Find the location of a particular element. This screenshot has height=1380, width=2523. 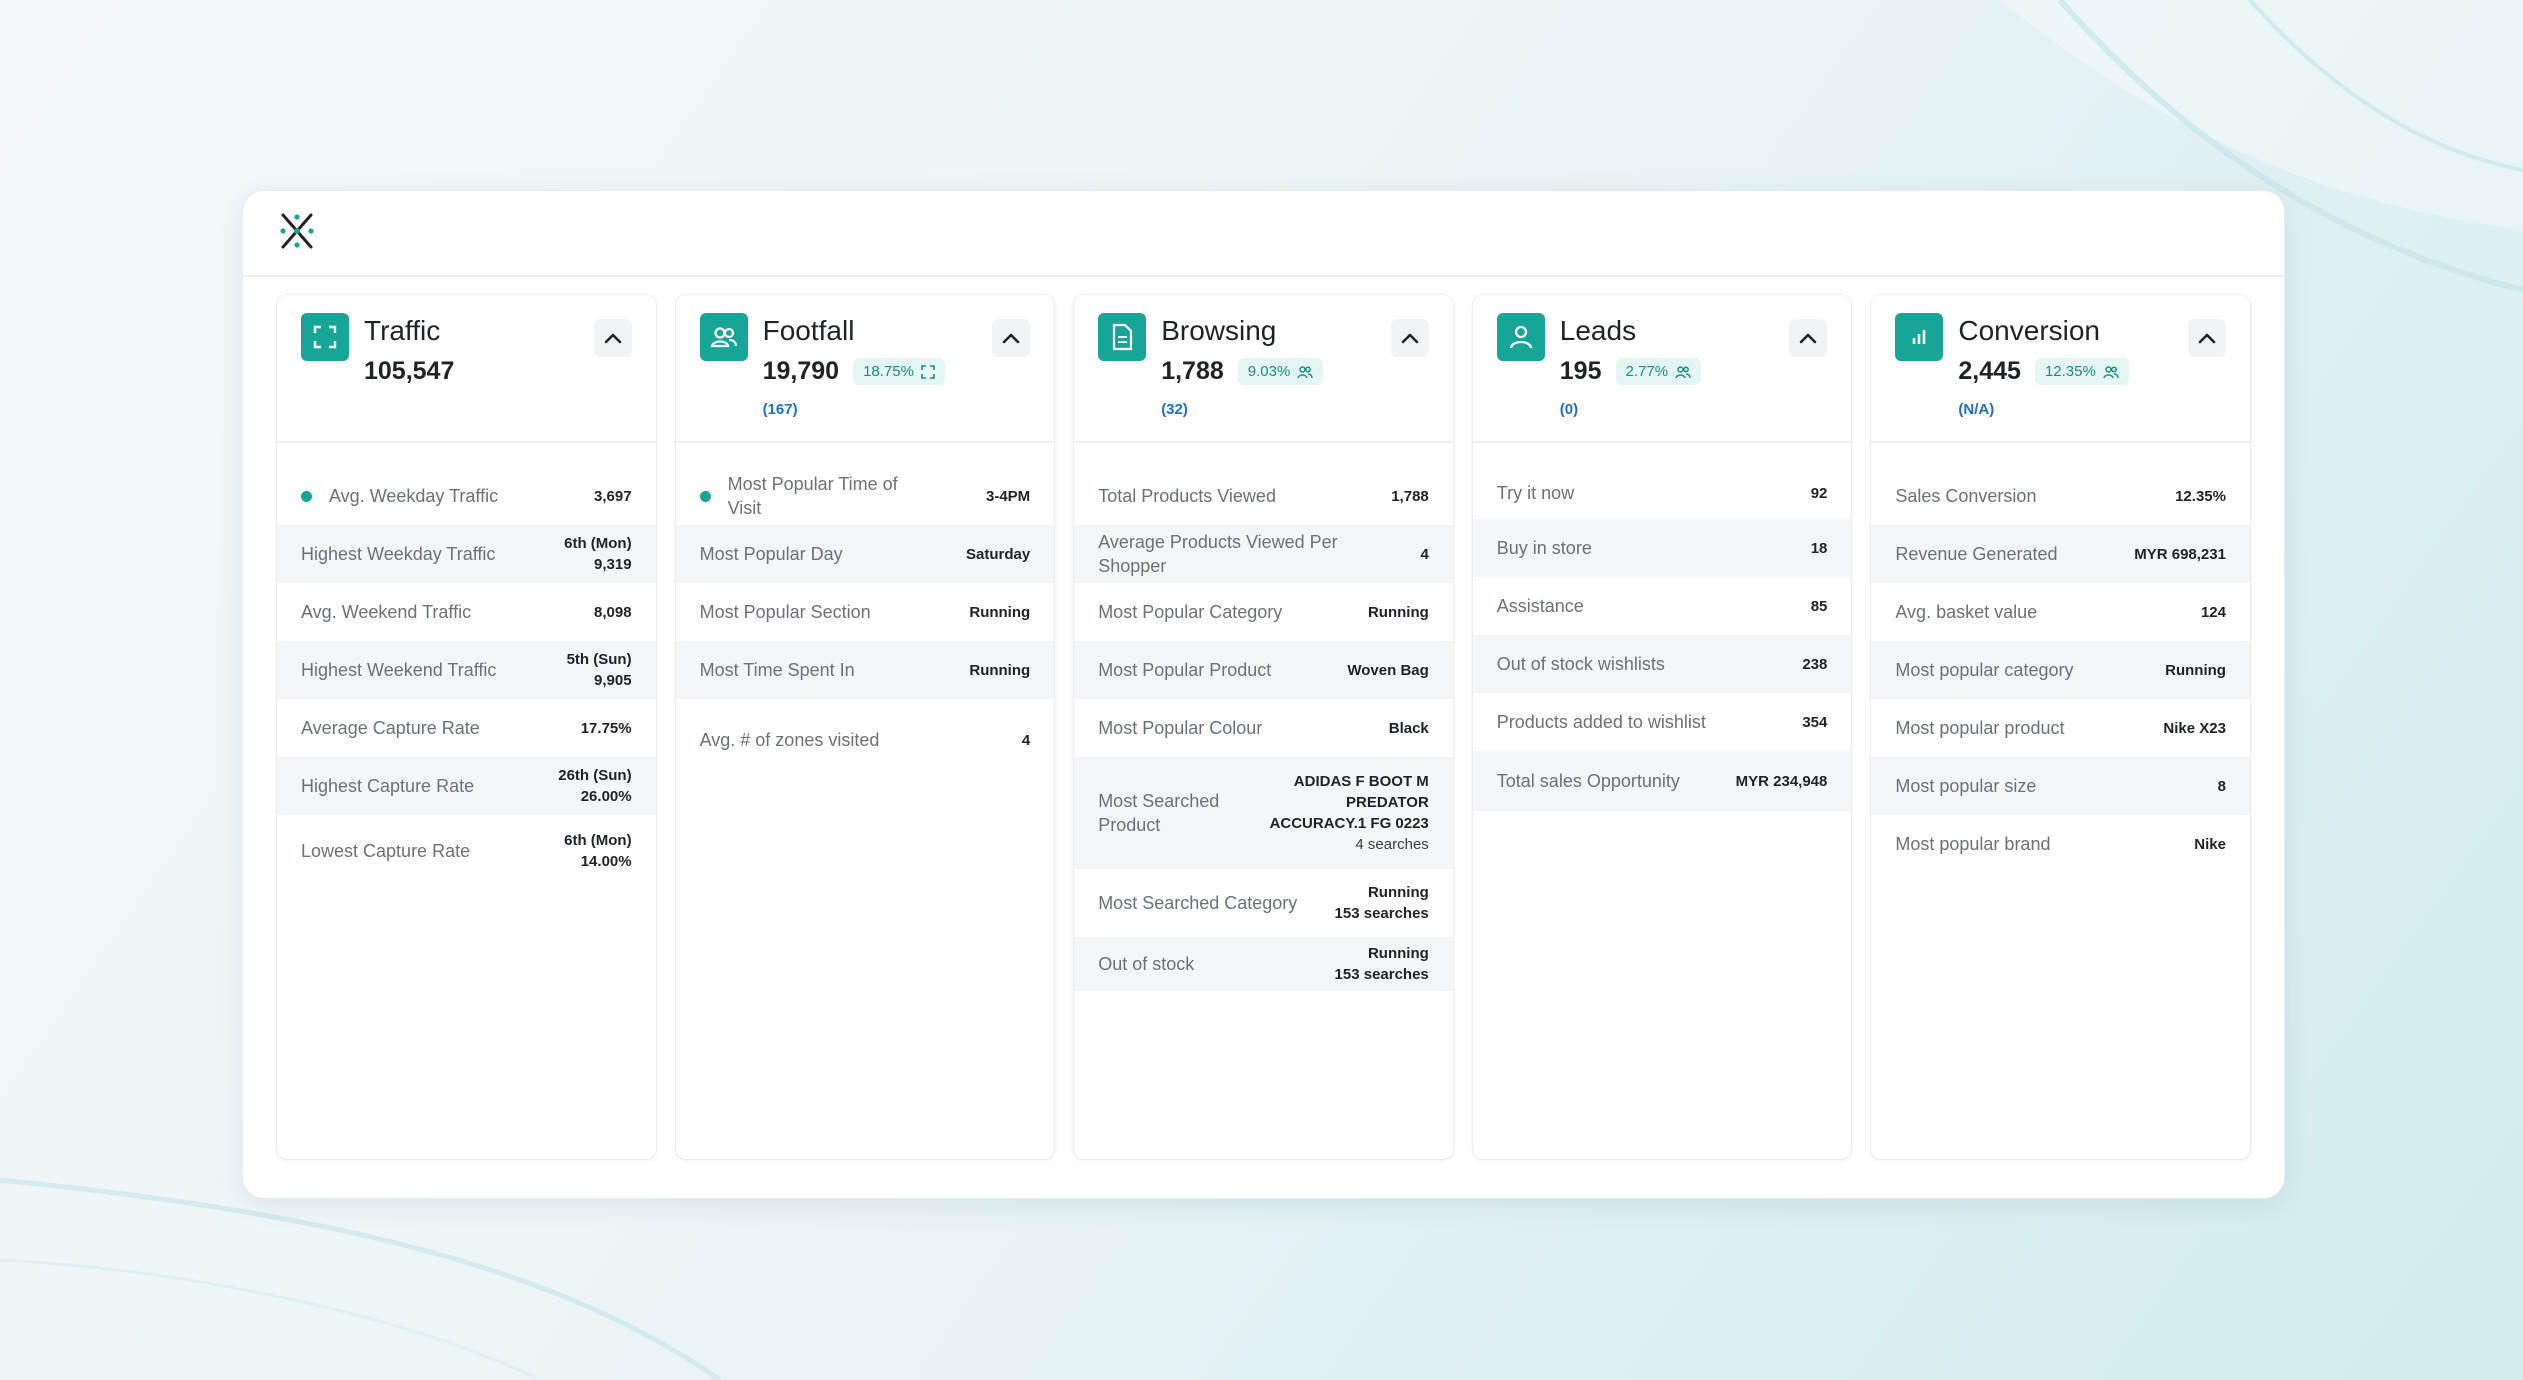

metric-row: Avg. Weekday Traffic 3,697 is located at coordinates (466, 496).